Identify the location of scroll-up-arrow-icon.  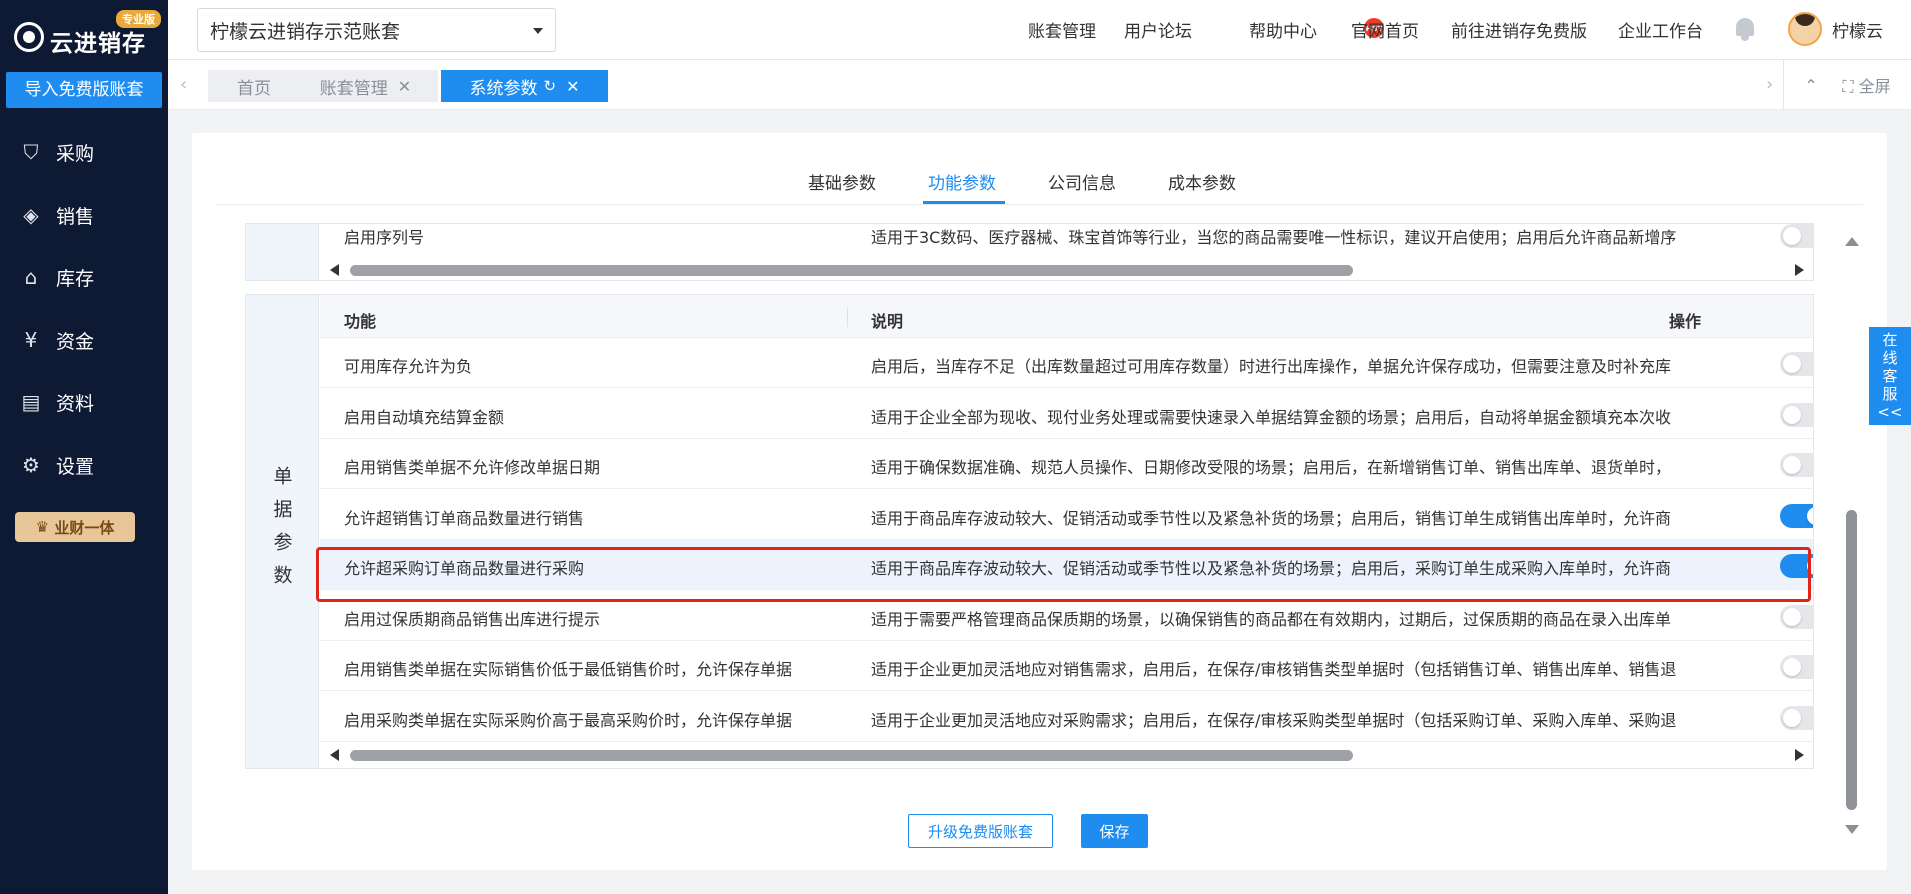
(1852, 241).